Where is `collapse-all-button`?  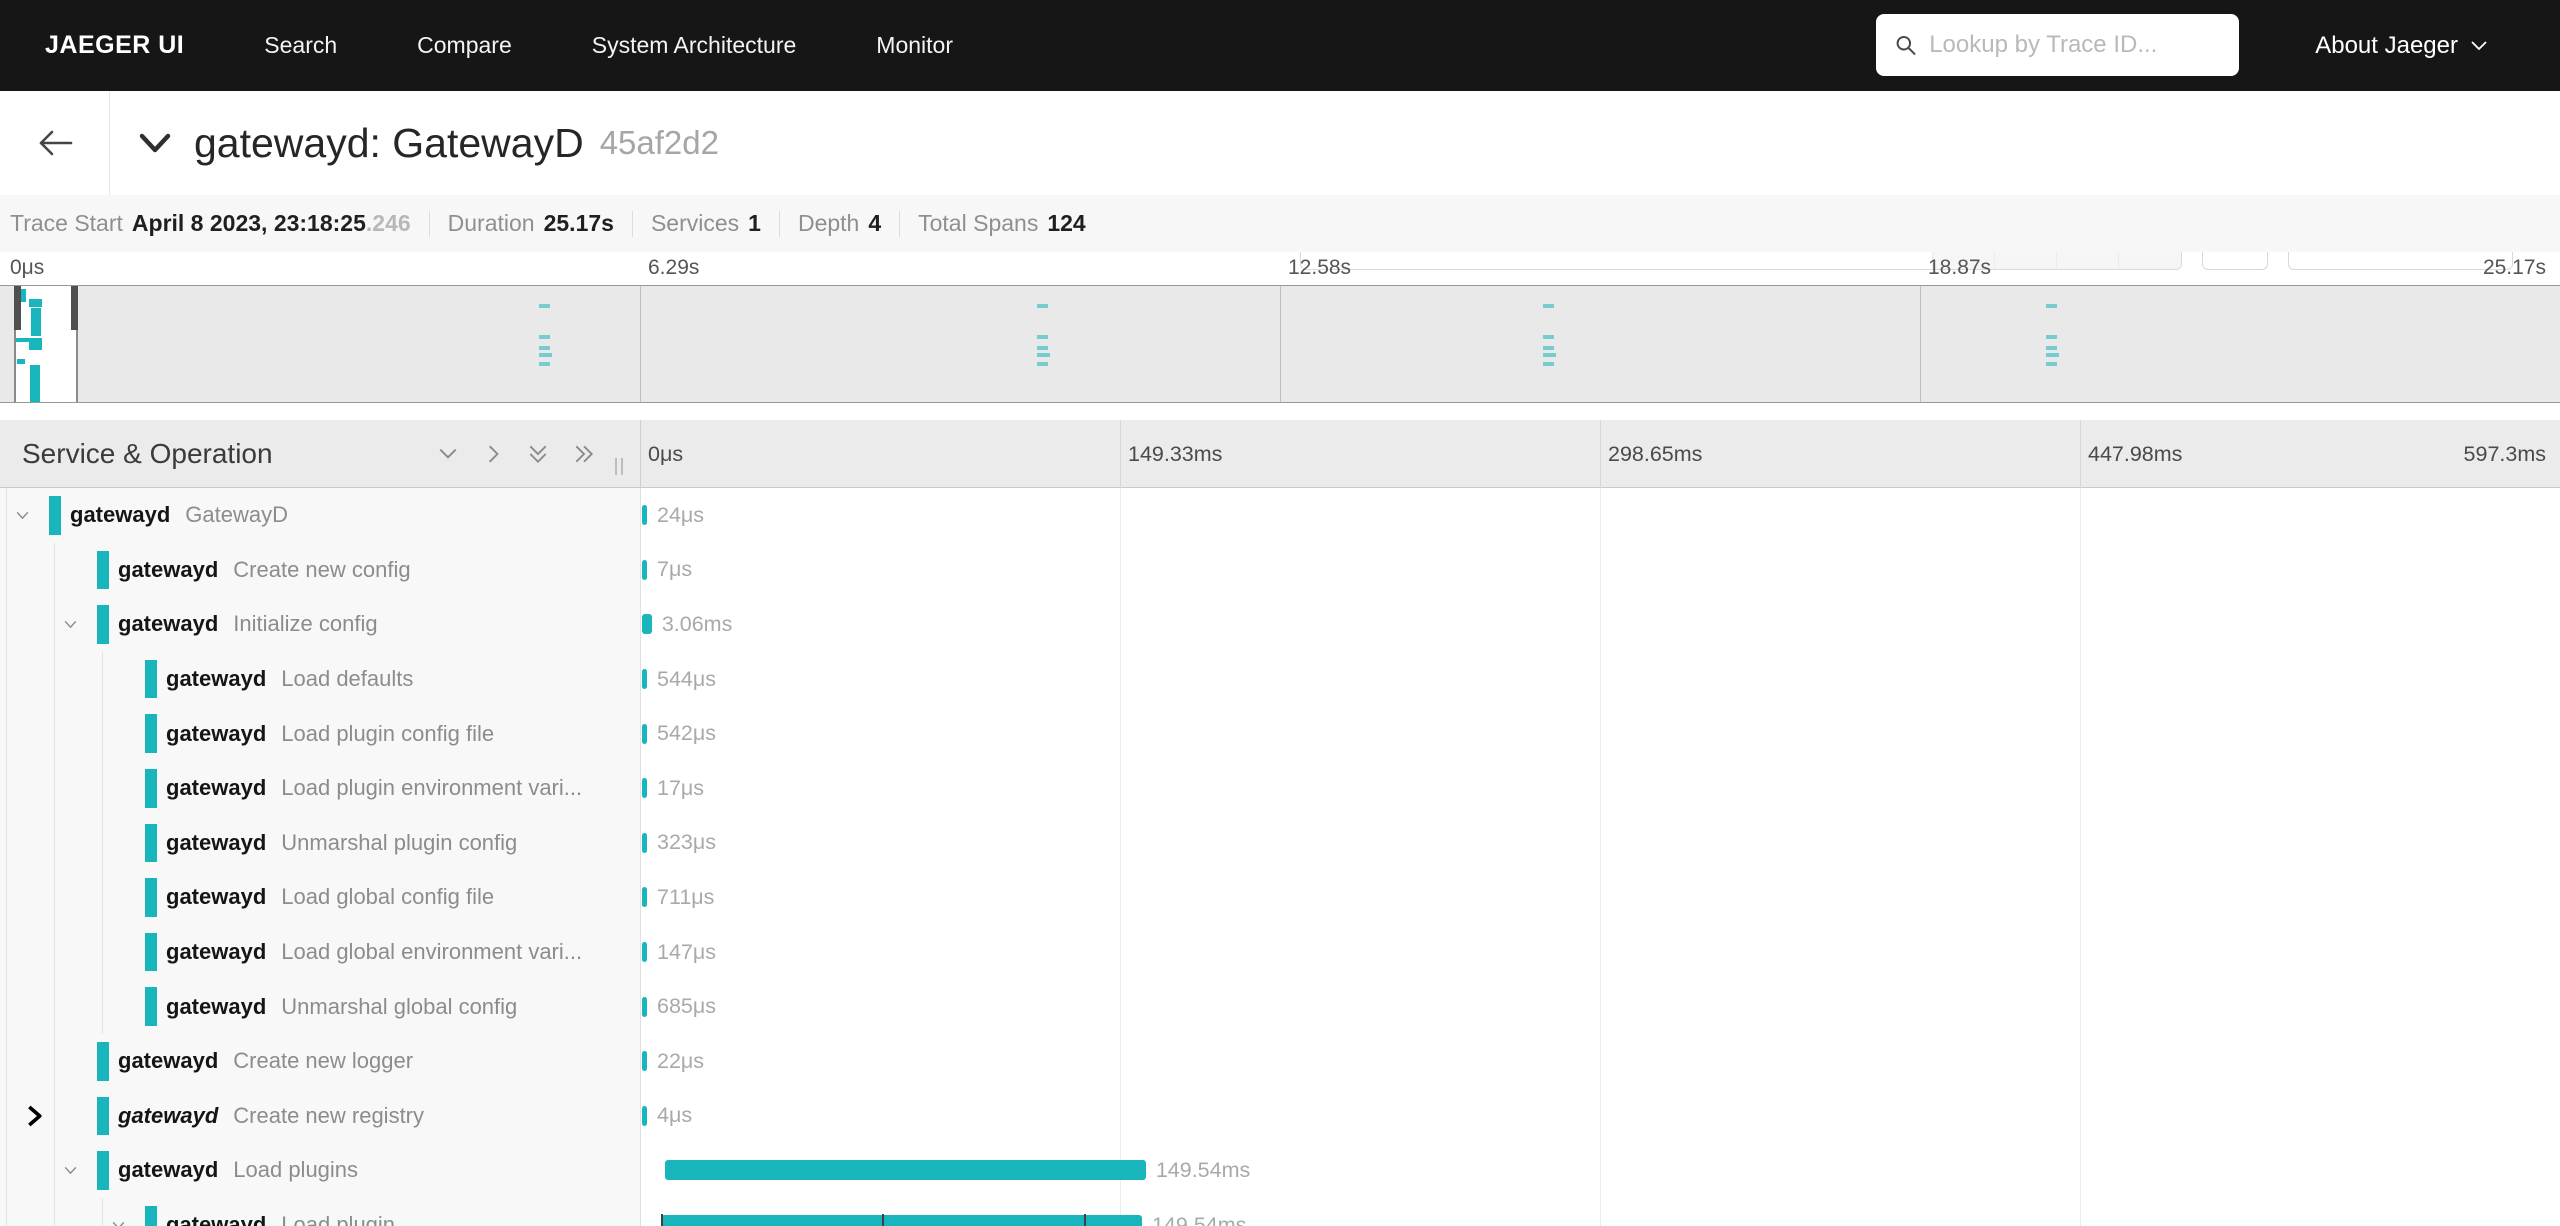
collapse-all-button is located at coordinates (584, 454).